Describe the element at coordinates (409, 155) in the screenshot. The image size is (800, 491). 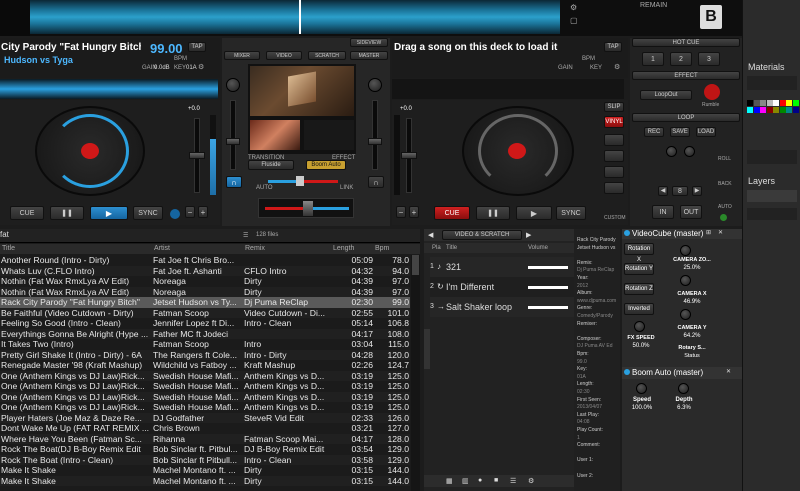
I see `right-pitch-handle` at that location.